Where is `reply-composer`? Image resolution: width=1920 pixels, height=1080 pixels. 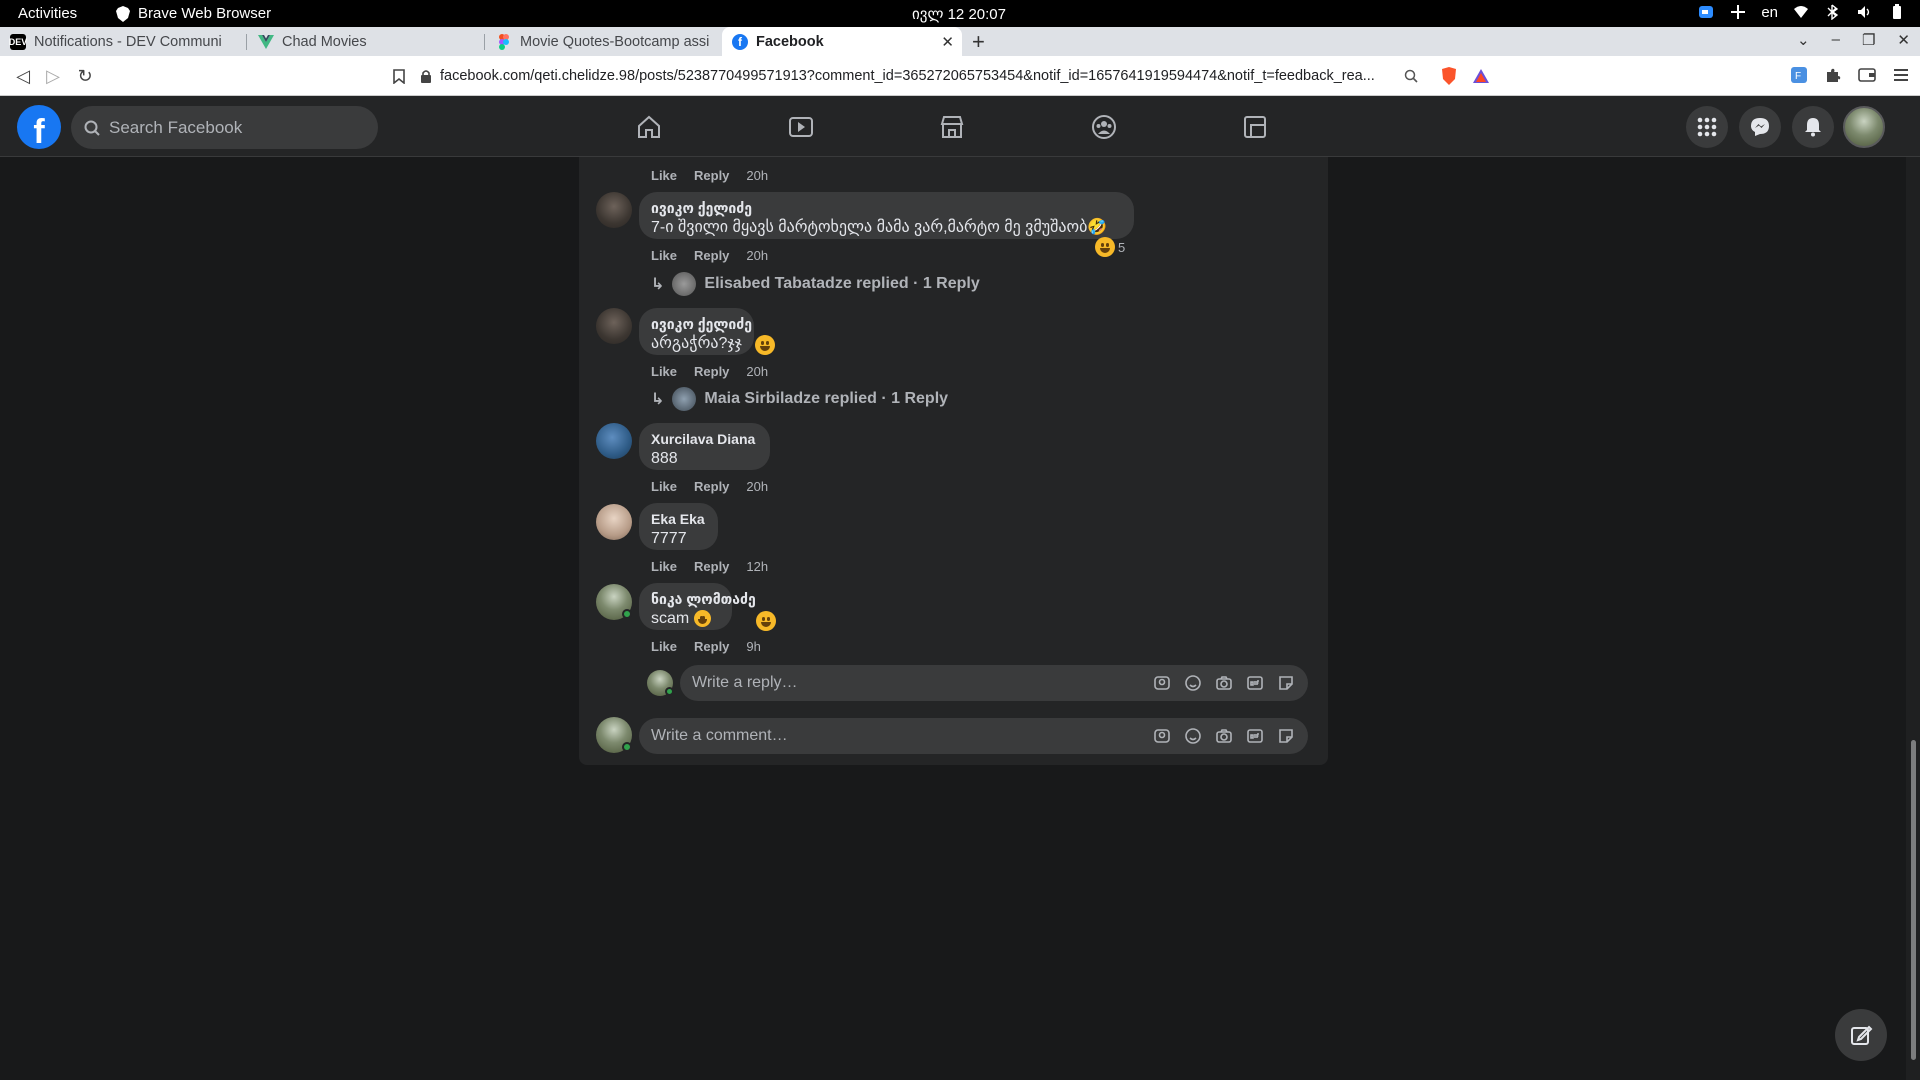 reply-composer is located at coordinates (994, 683).